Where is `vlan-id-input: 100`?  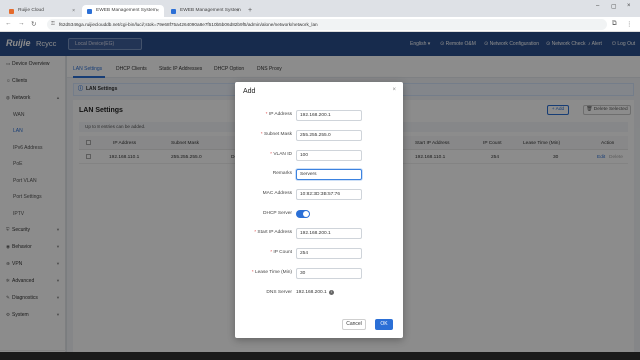 vlan-id-input: 100 is located at coordinates (329, 155).